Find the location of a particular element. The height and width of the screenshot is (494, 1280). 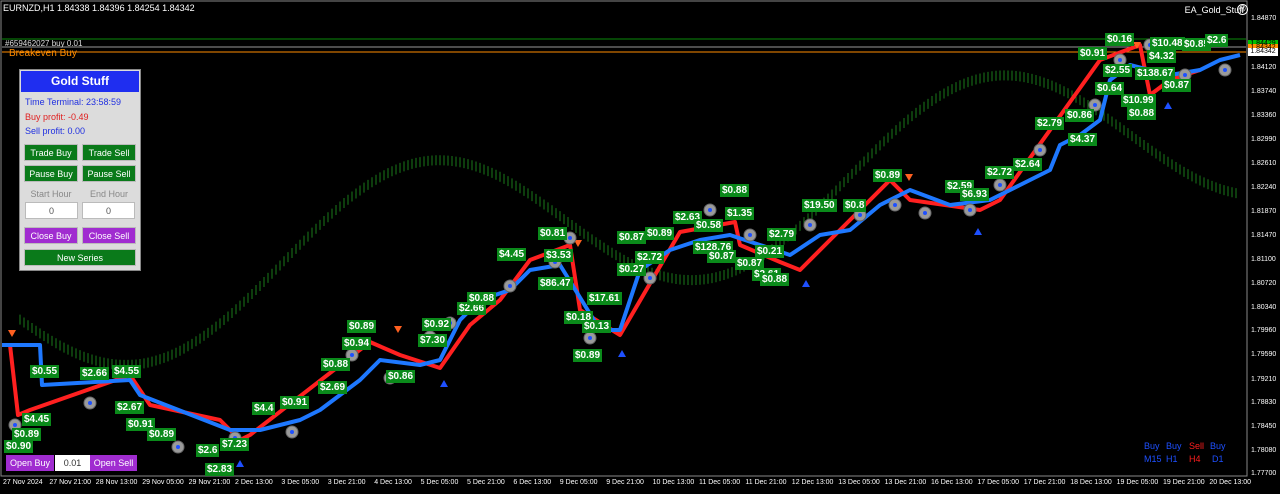

sell-profit: Sell profit: 0.00 is located at coordinates (55, 131).